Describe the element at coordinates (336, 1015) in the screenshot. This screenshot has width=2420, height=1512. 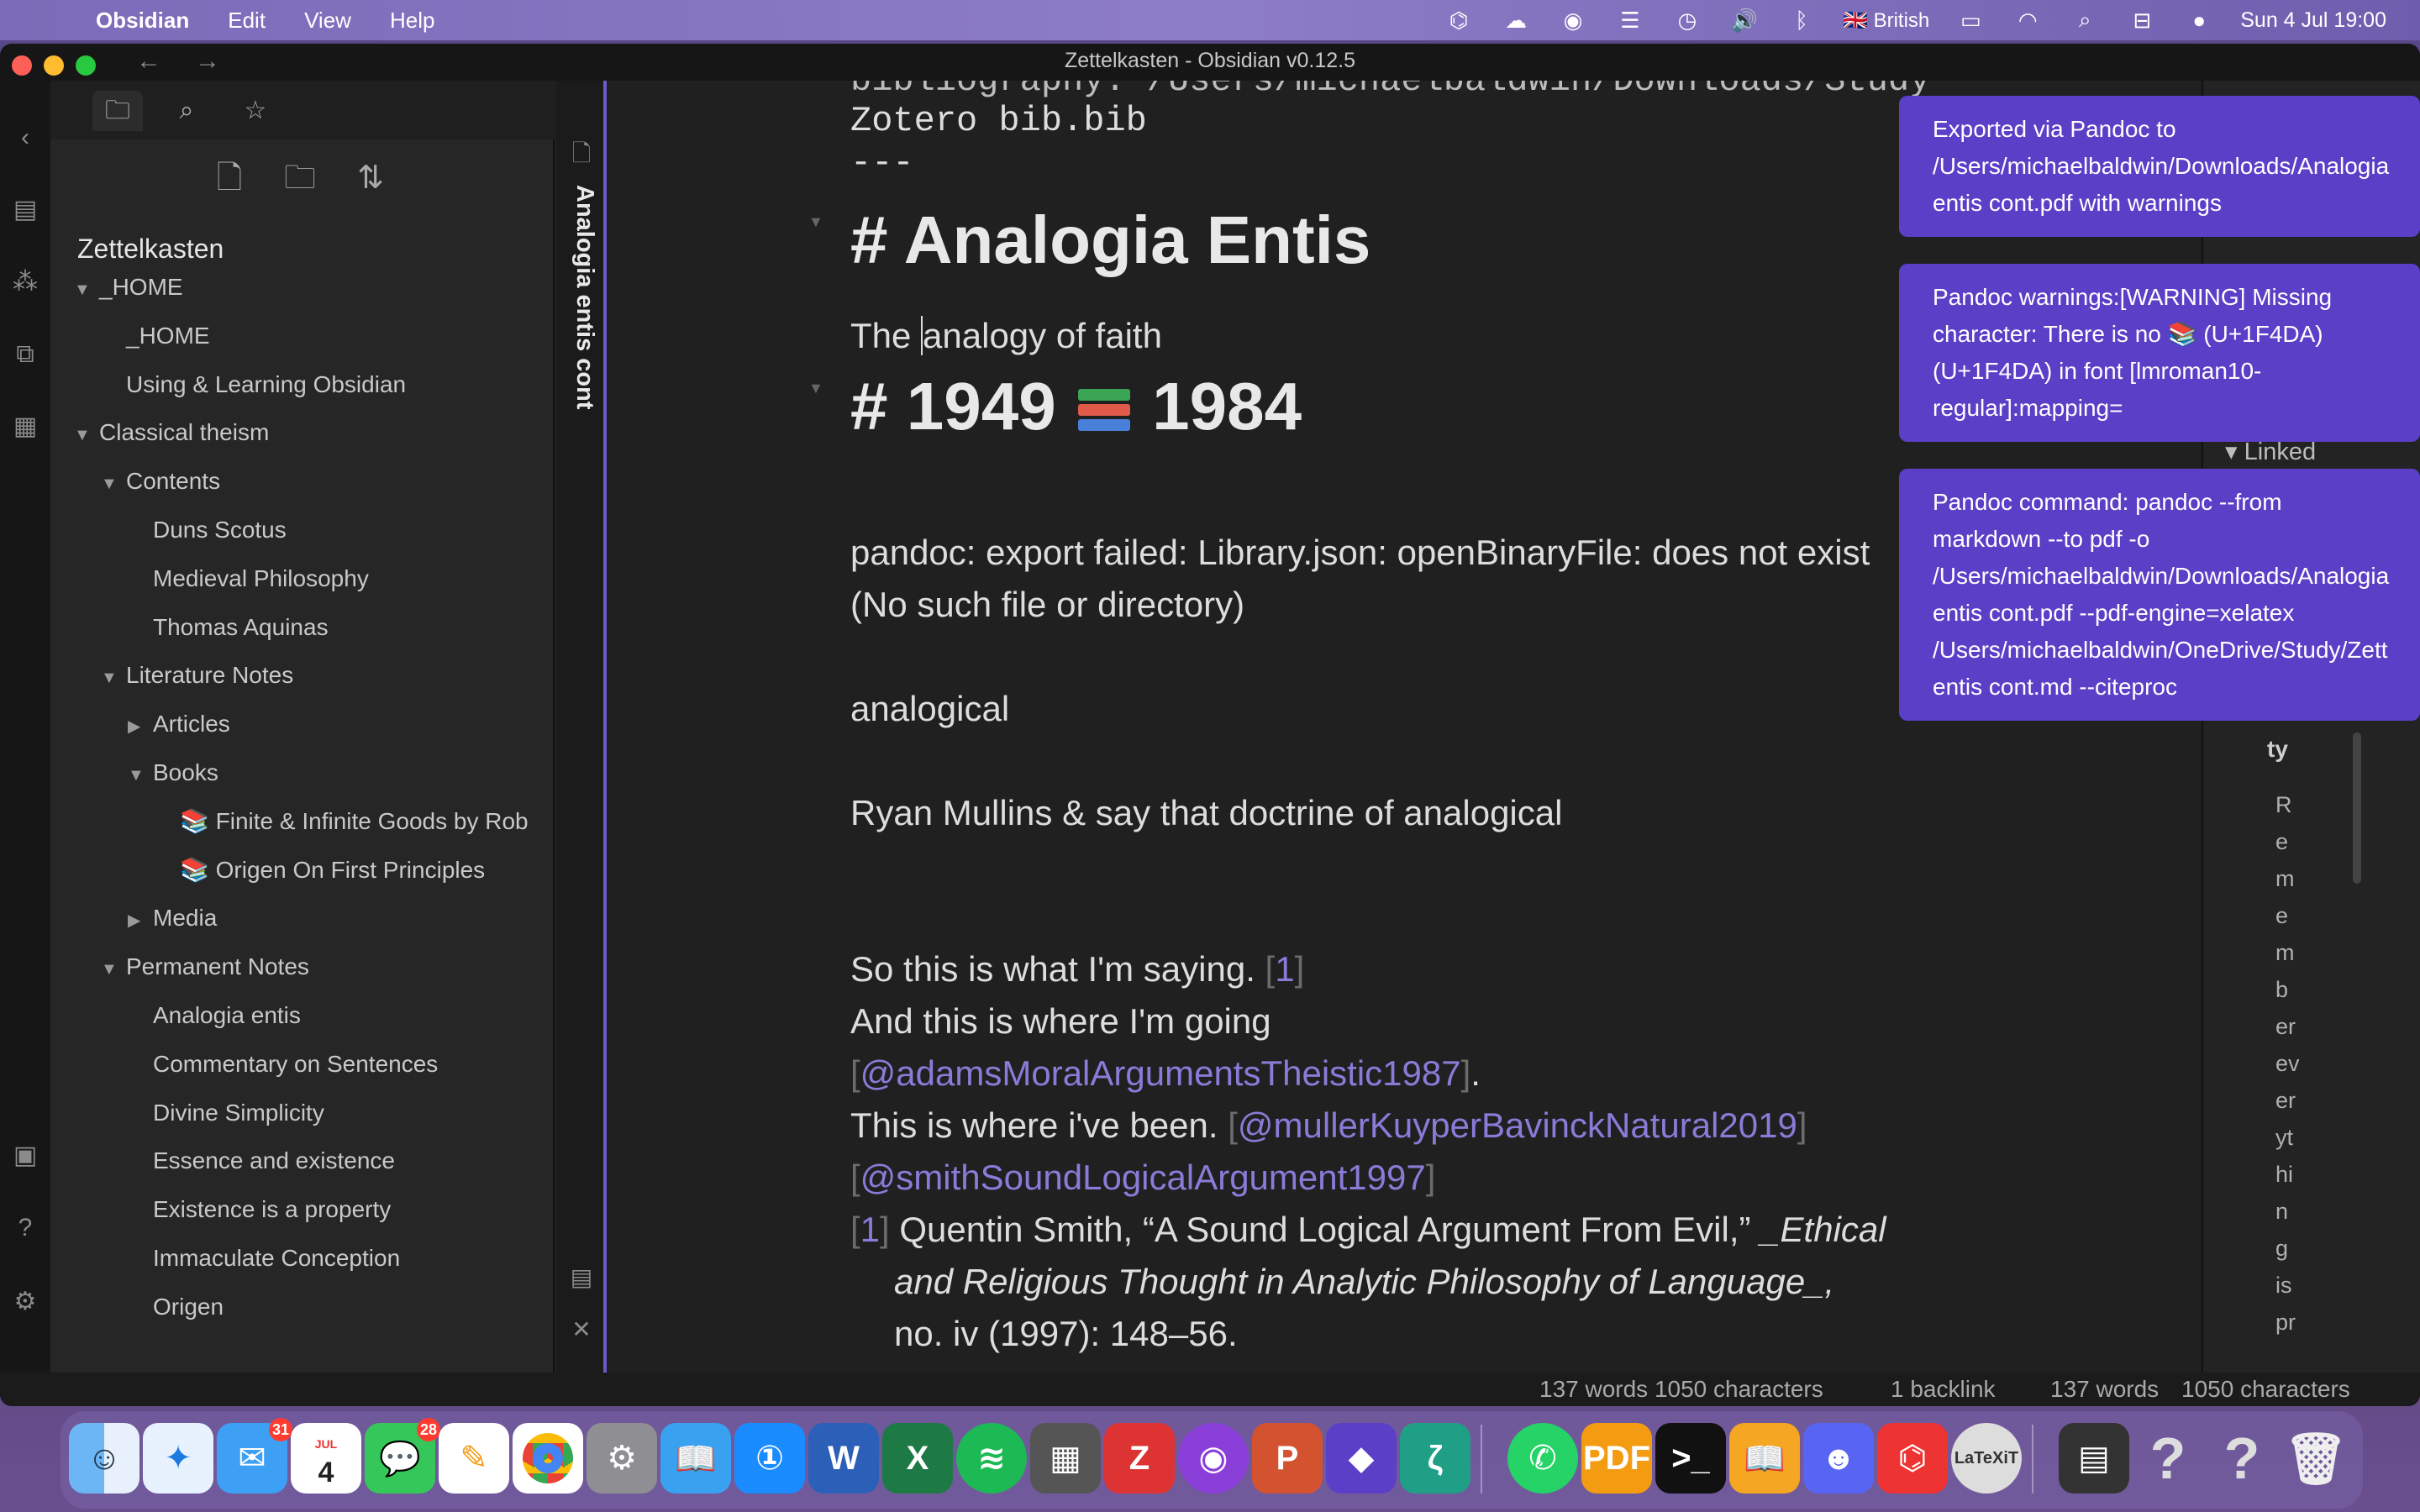
I see `file-tree-item: Analogia entis` at that location.